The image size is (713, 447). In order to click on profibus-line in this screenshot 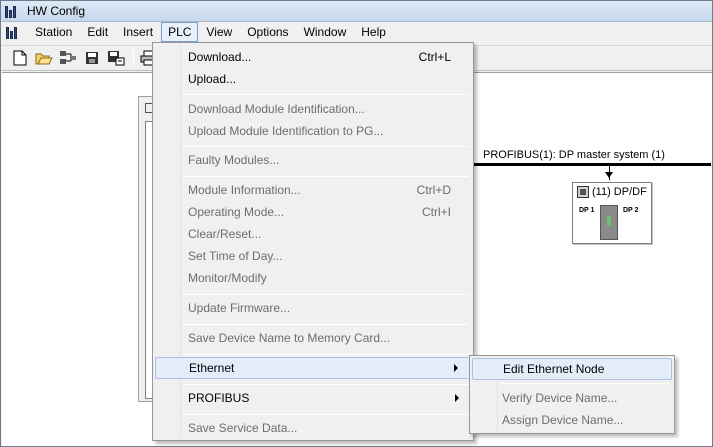, I will do `click(591, 164)`.